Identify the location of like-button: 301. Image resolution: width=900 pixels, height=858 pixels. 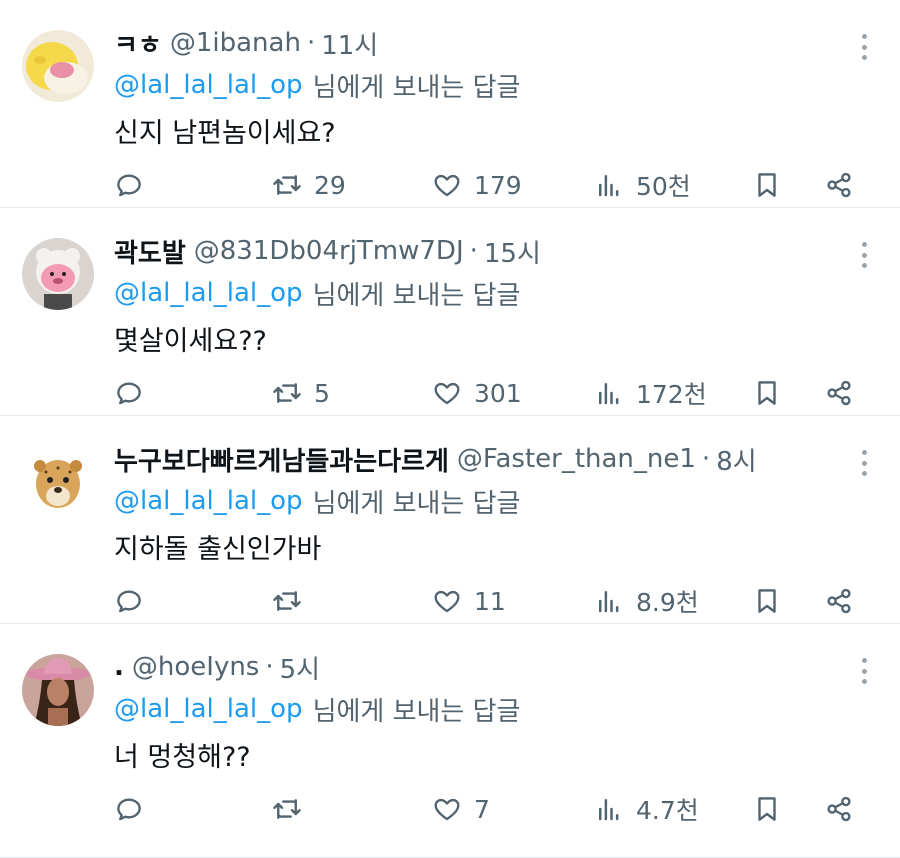
(477, 393).